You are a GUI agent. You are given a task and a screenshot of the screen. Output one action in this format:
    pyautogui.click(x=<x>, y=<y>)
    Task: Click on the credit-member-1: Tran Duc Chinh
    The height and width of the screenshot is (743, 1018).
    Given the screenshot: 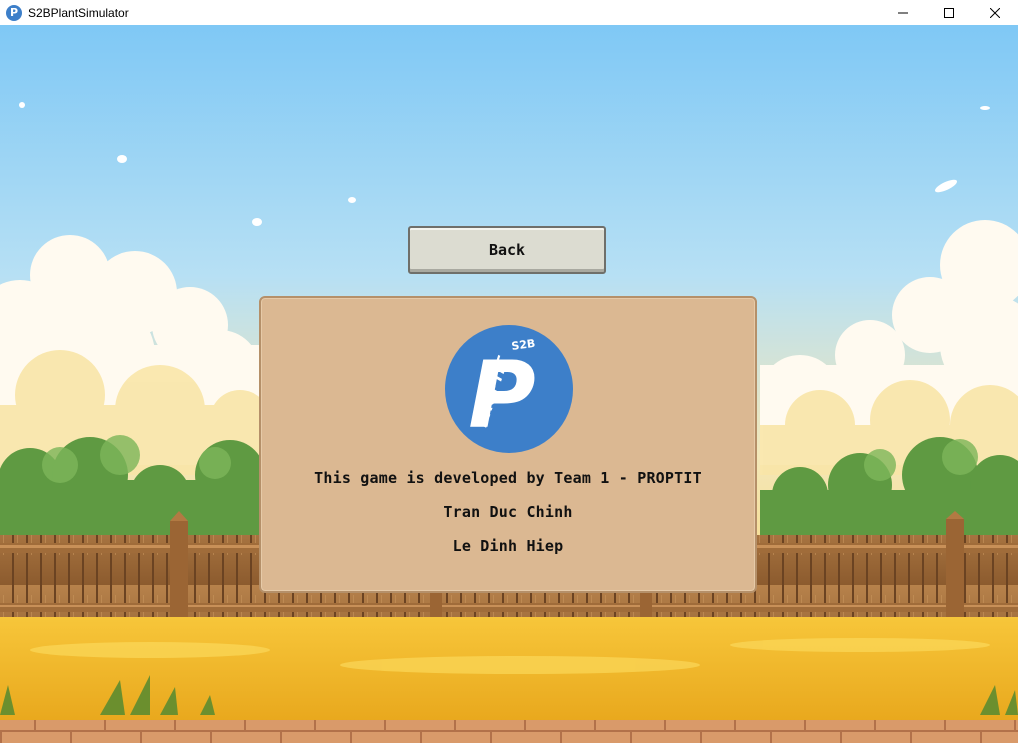 What is the action you would take?
    pyautogui.click(x=508, y=512)
    